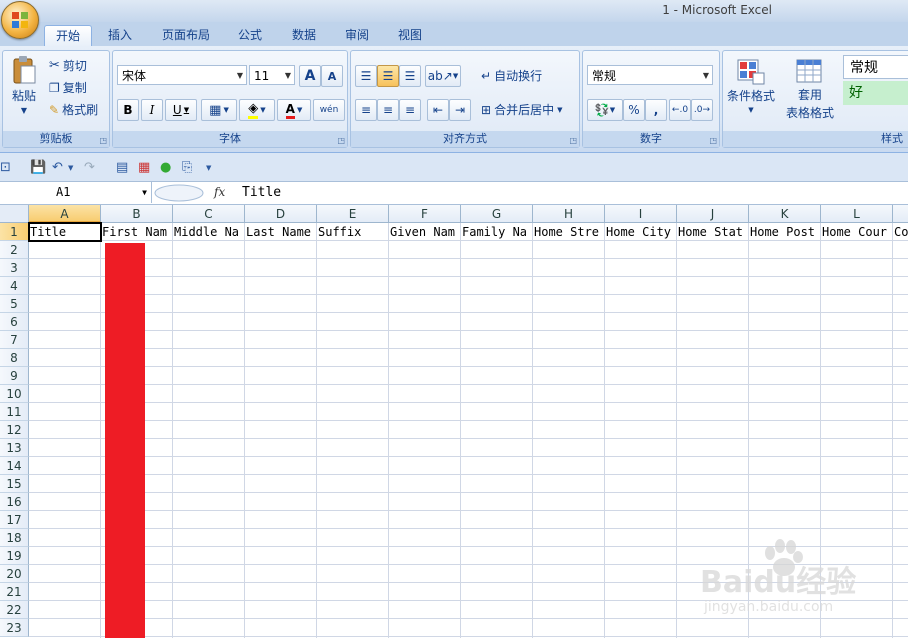  Describe the element at coordinates (89, 167) in the screenshot. I see `redo-icon: ↷` at that location.